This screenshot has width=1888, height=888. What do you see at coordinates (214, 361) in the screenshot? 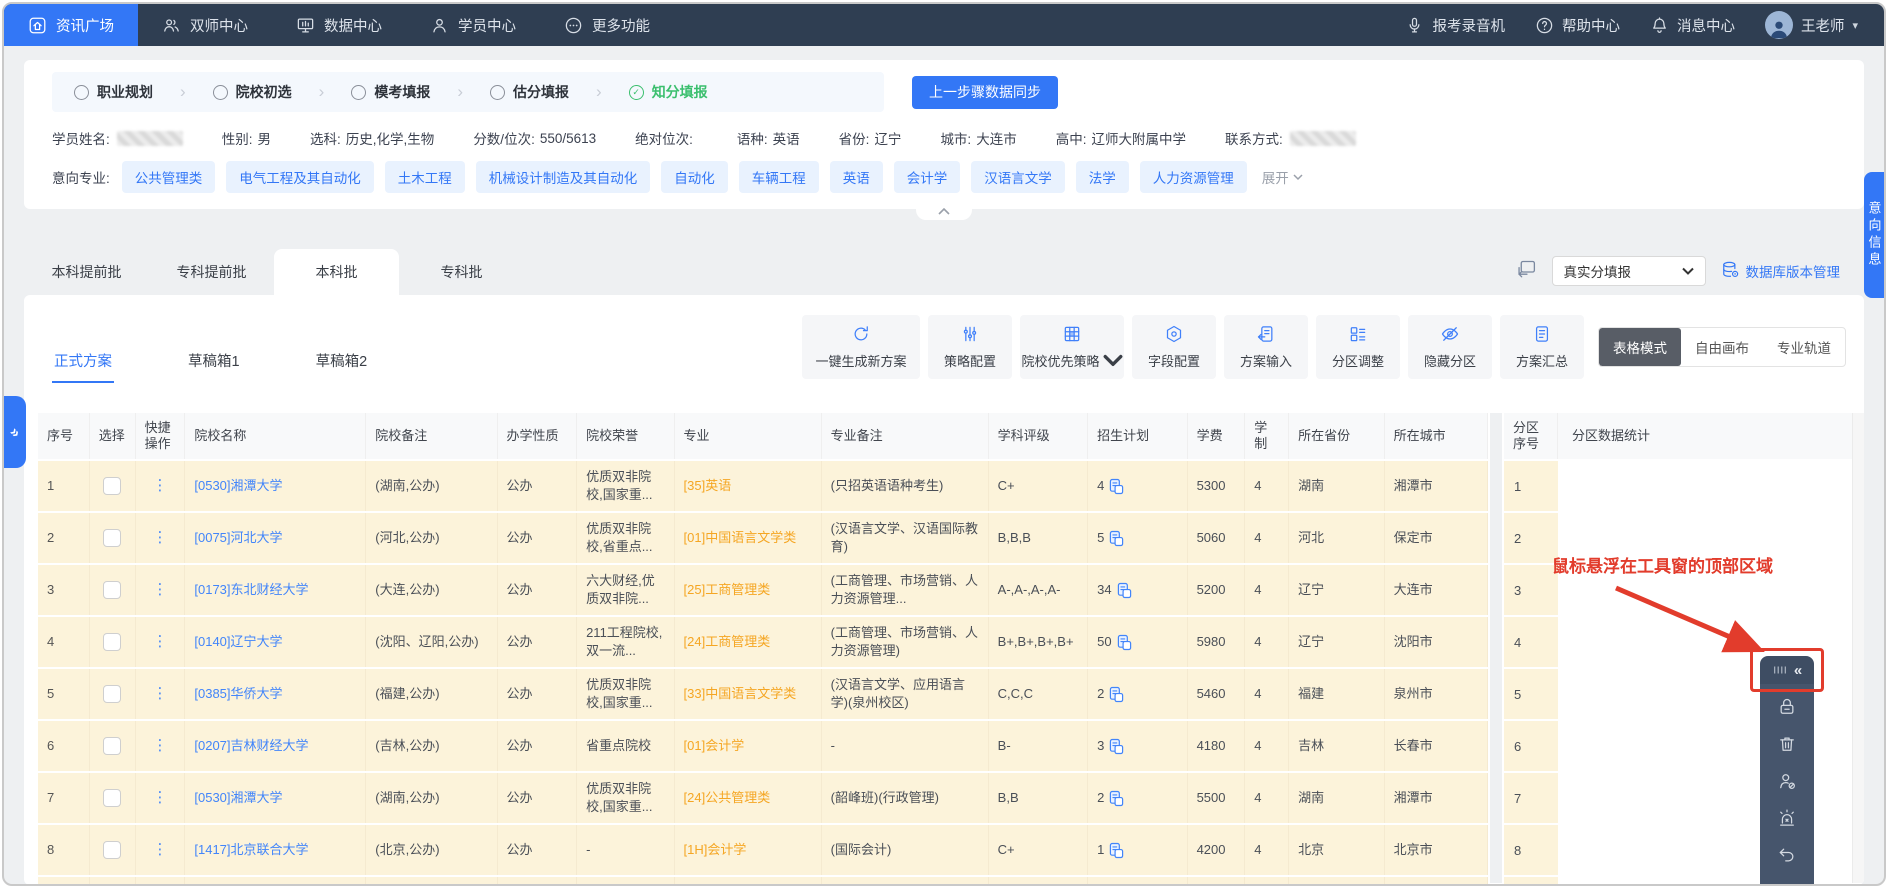
I see `plan-tab: 草稿箱1` at bounding box center [214, 361].